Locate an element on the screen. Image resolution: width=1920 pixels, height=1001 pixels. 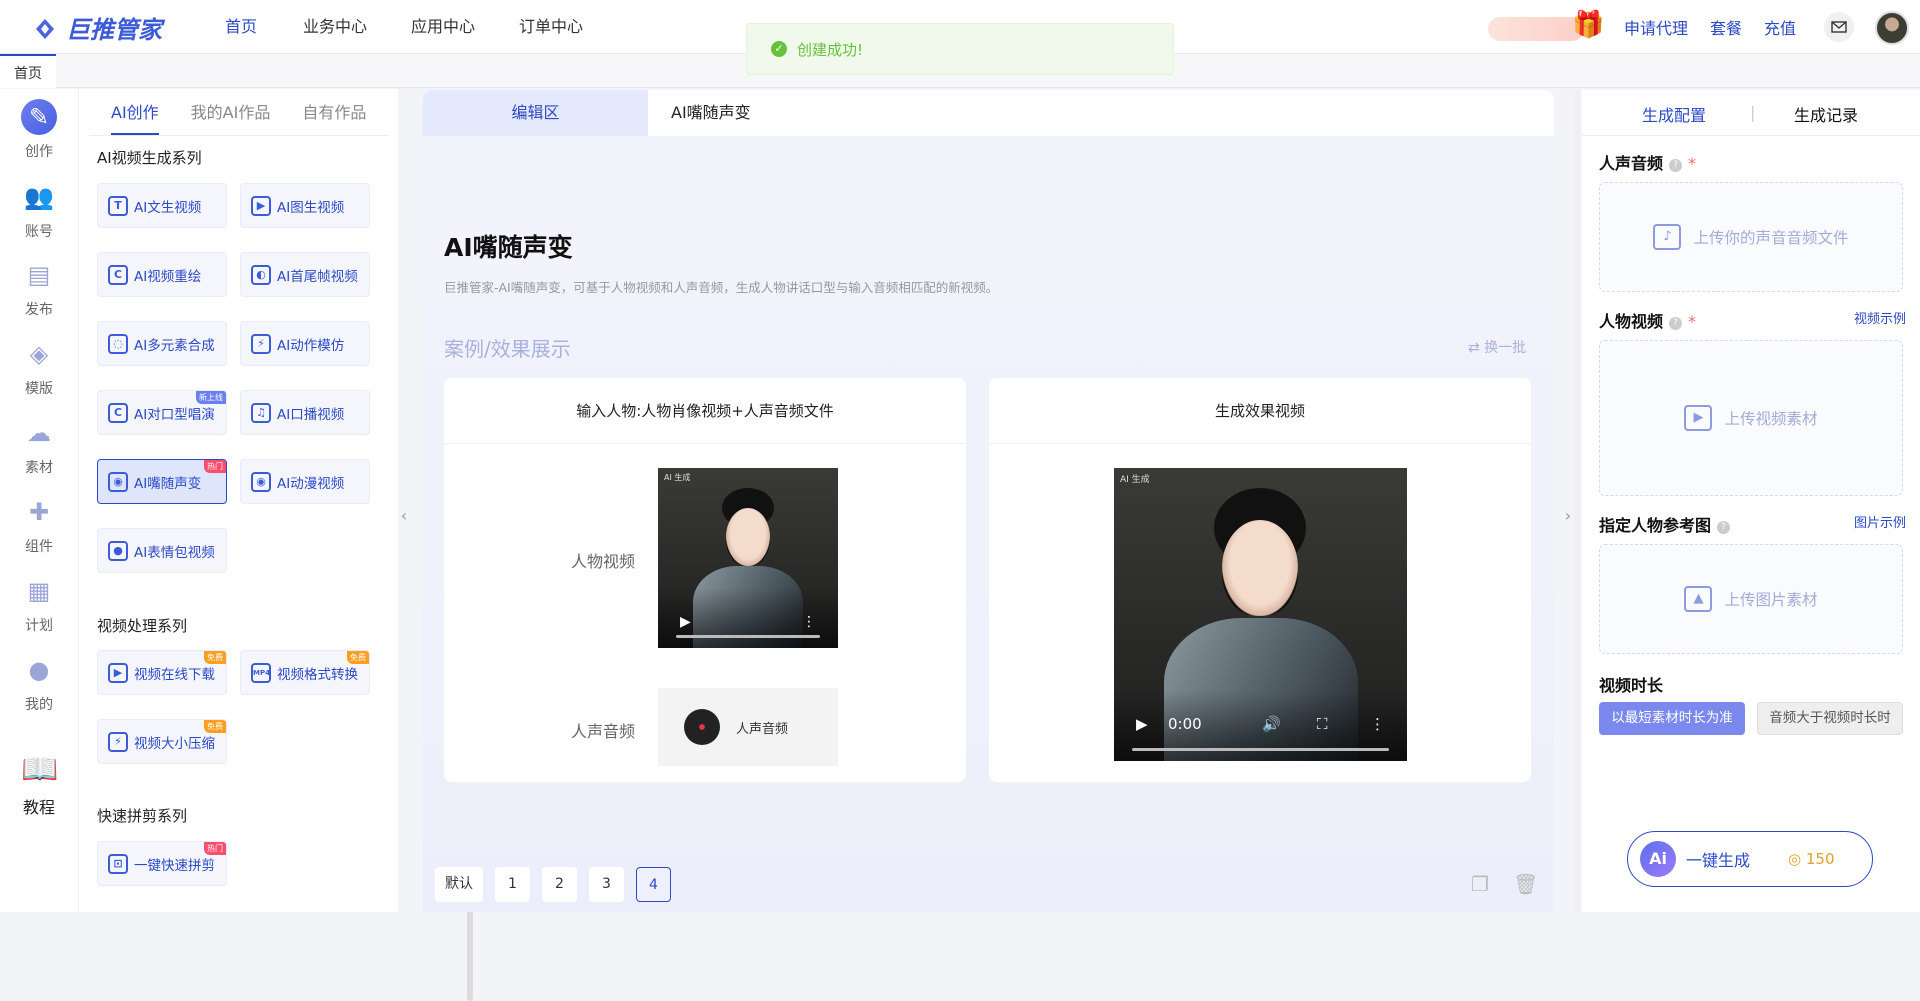
coin-amount: 150 is located at coordinates (1820, 859).